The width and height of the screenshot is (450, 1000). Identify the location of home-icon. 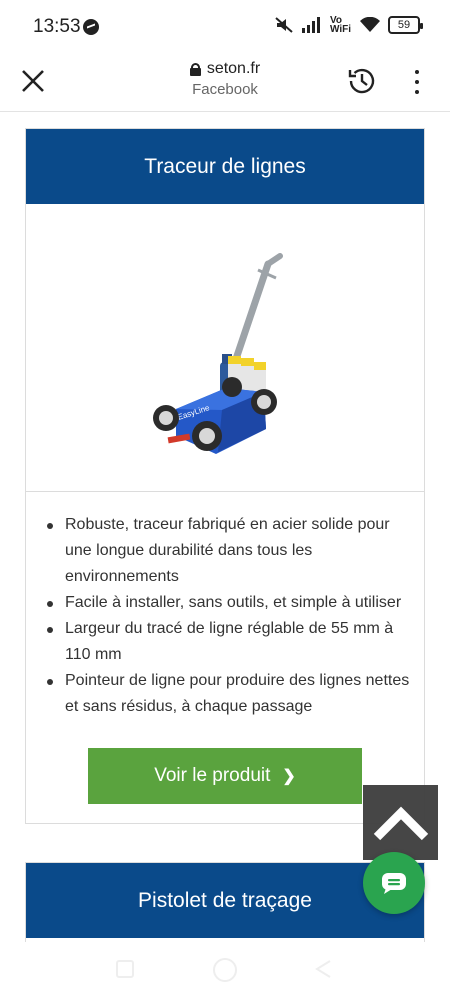
(225, 970).